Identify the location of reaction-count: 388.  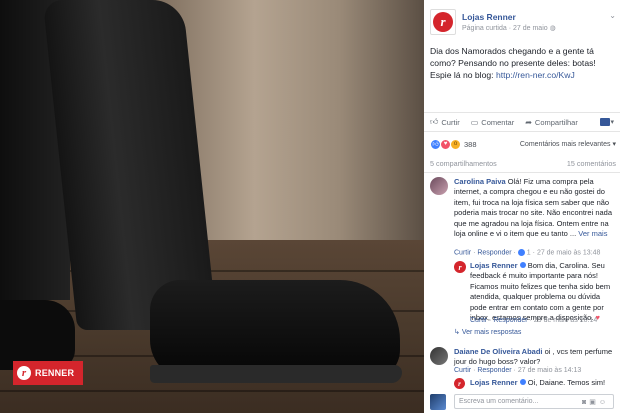
(470, 144).